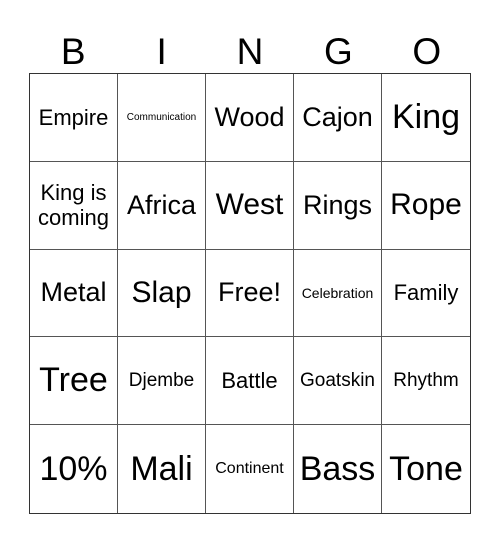 The height and width of the screenshot is (544, 500). I want to click on bingo-cell: Rings, so click(338, 205).